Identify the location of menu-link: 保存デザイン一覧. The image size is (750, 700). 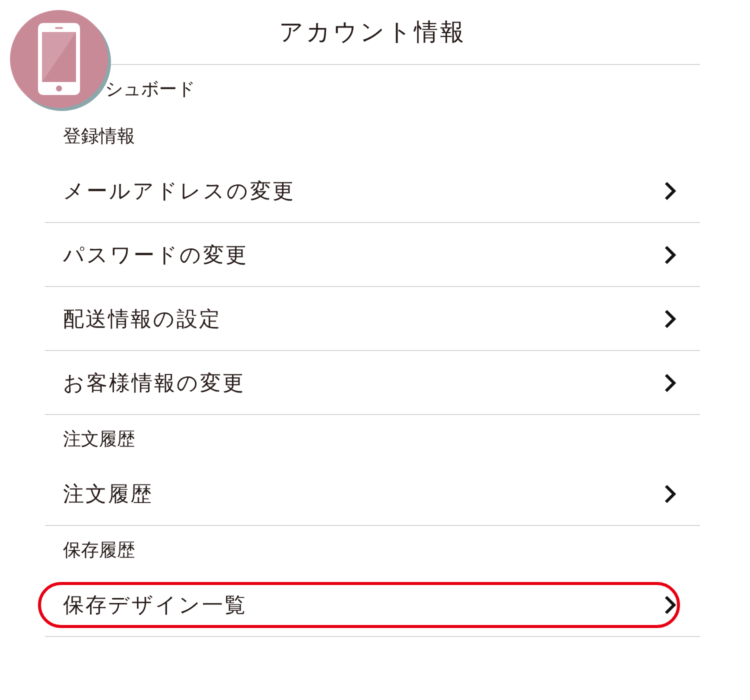
(372, 605).